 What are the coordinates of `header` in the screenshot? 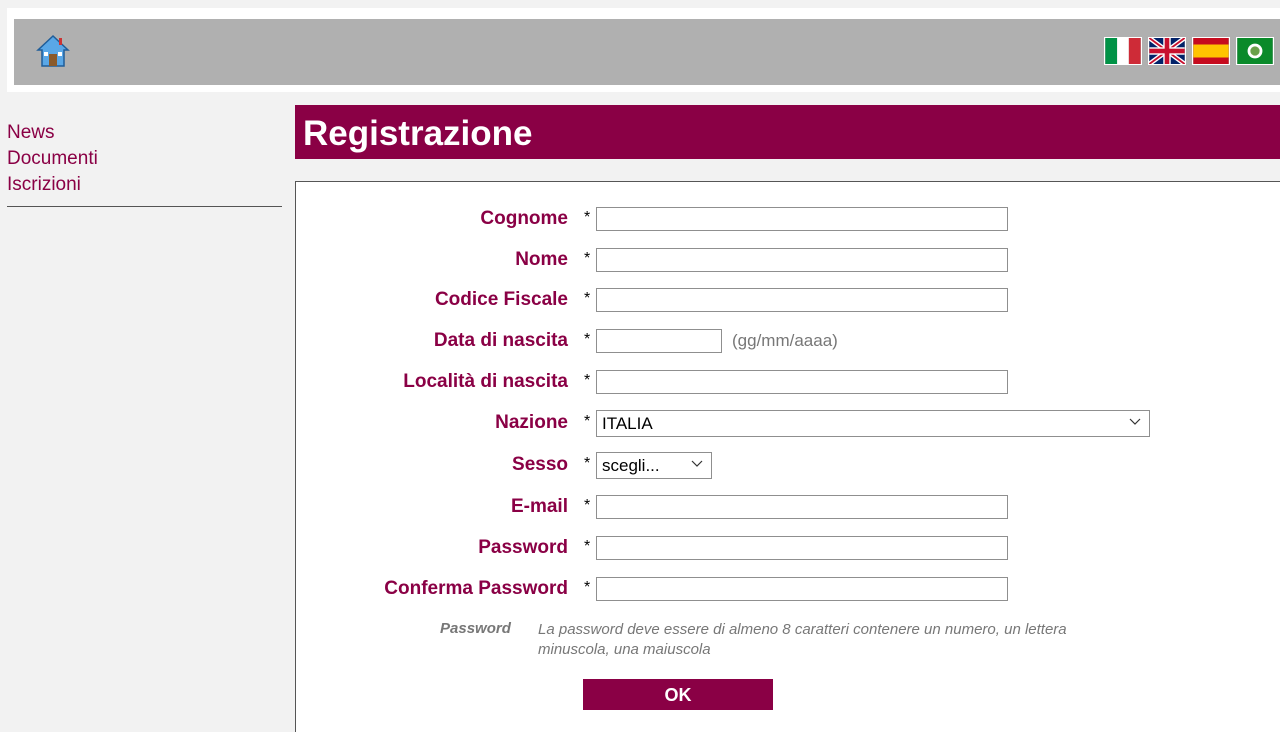 It's located at (647, 52).